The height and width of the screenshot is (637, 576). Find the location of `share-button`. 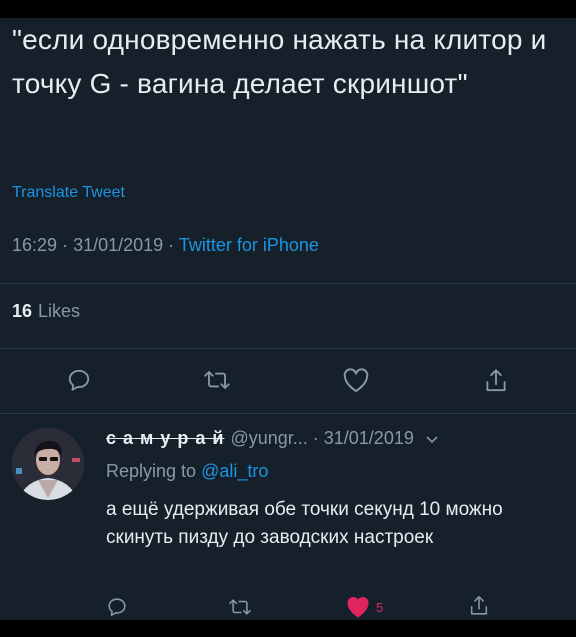

share-button is located at coordinates (496, 381).